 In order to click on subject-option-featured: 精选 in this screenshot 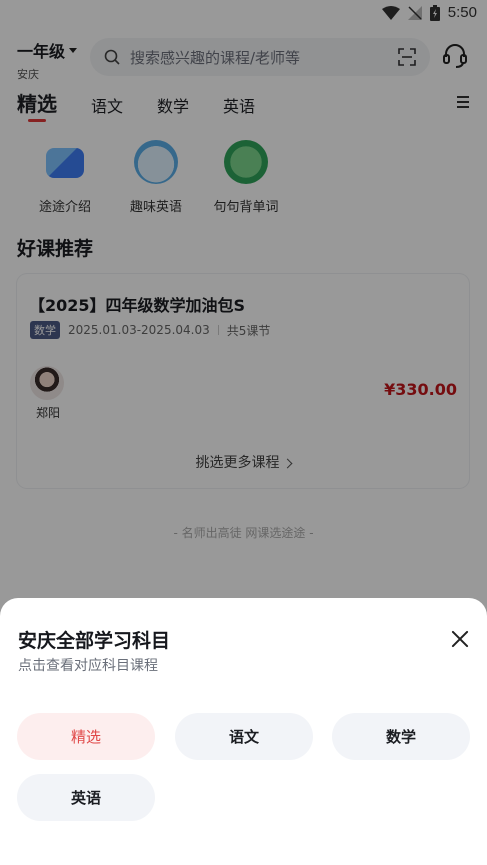, I will do `click(86, 736)`.